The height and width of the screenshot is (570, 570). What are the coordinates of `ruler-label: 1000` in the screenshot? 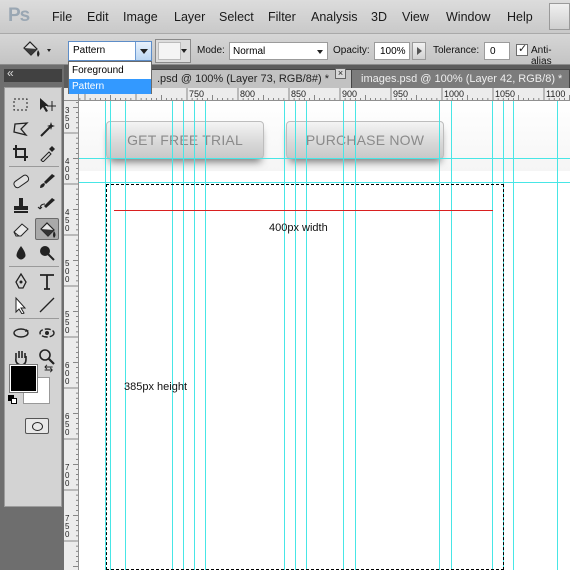 It's located at (454, 94).